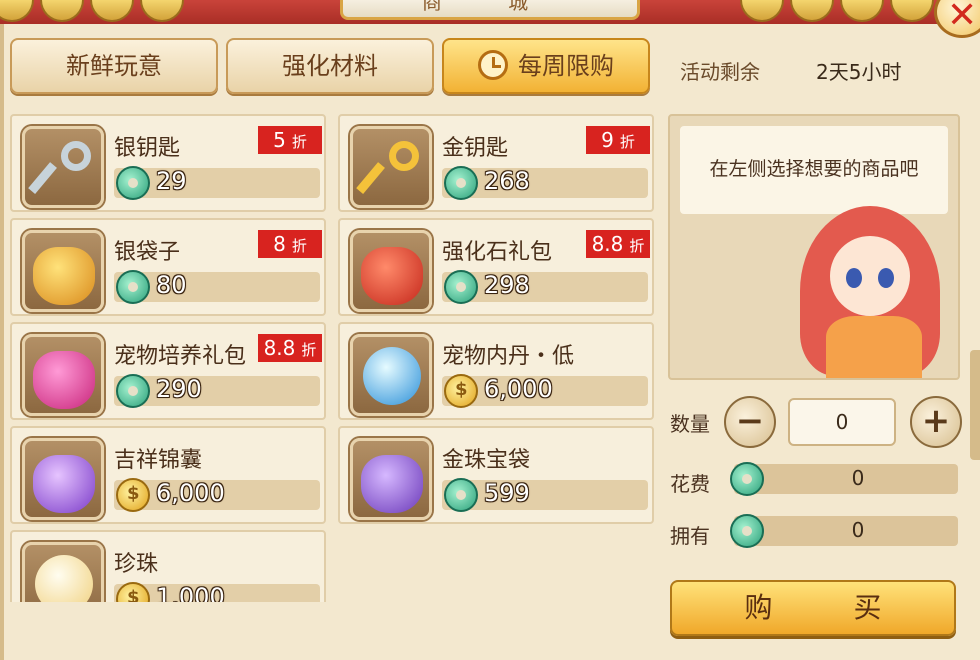 The image size is (980, 660). I want to click on decrease-button: −, so click(750, 422).